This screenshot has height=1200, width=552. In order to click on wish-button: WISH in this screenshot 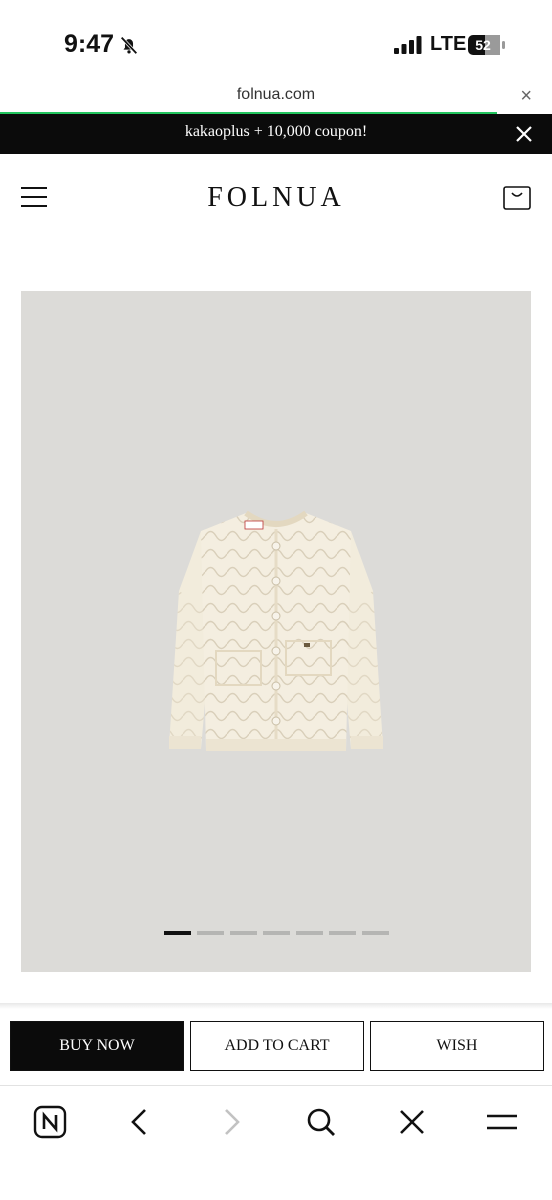, I will do `click(457, 1046)`.